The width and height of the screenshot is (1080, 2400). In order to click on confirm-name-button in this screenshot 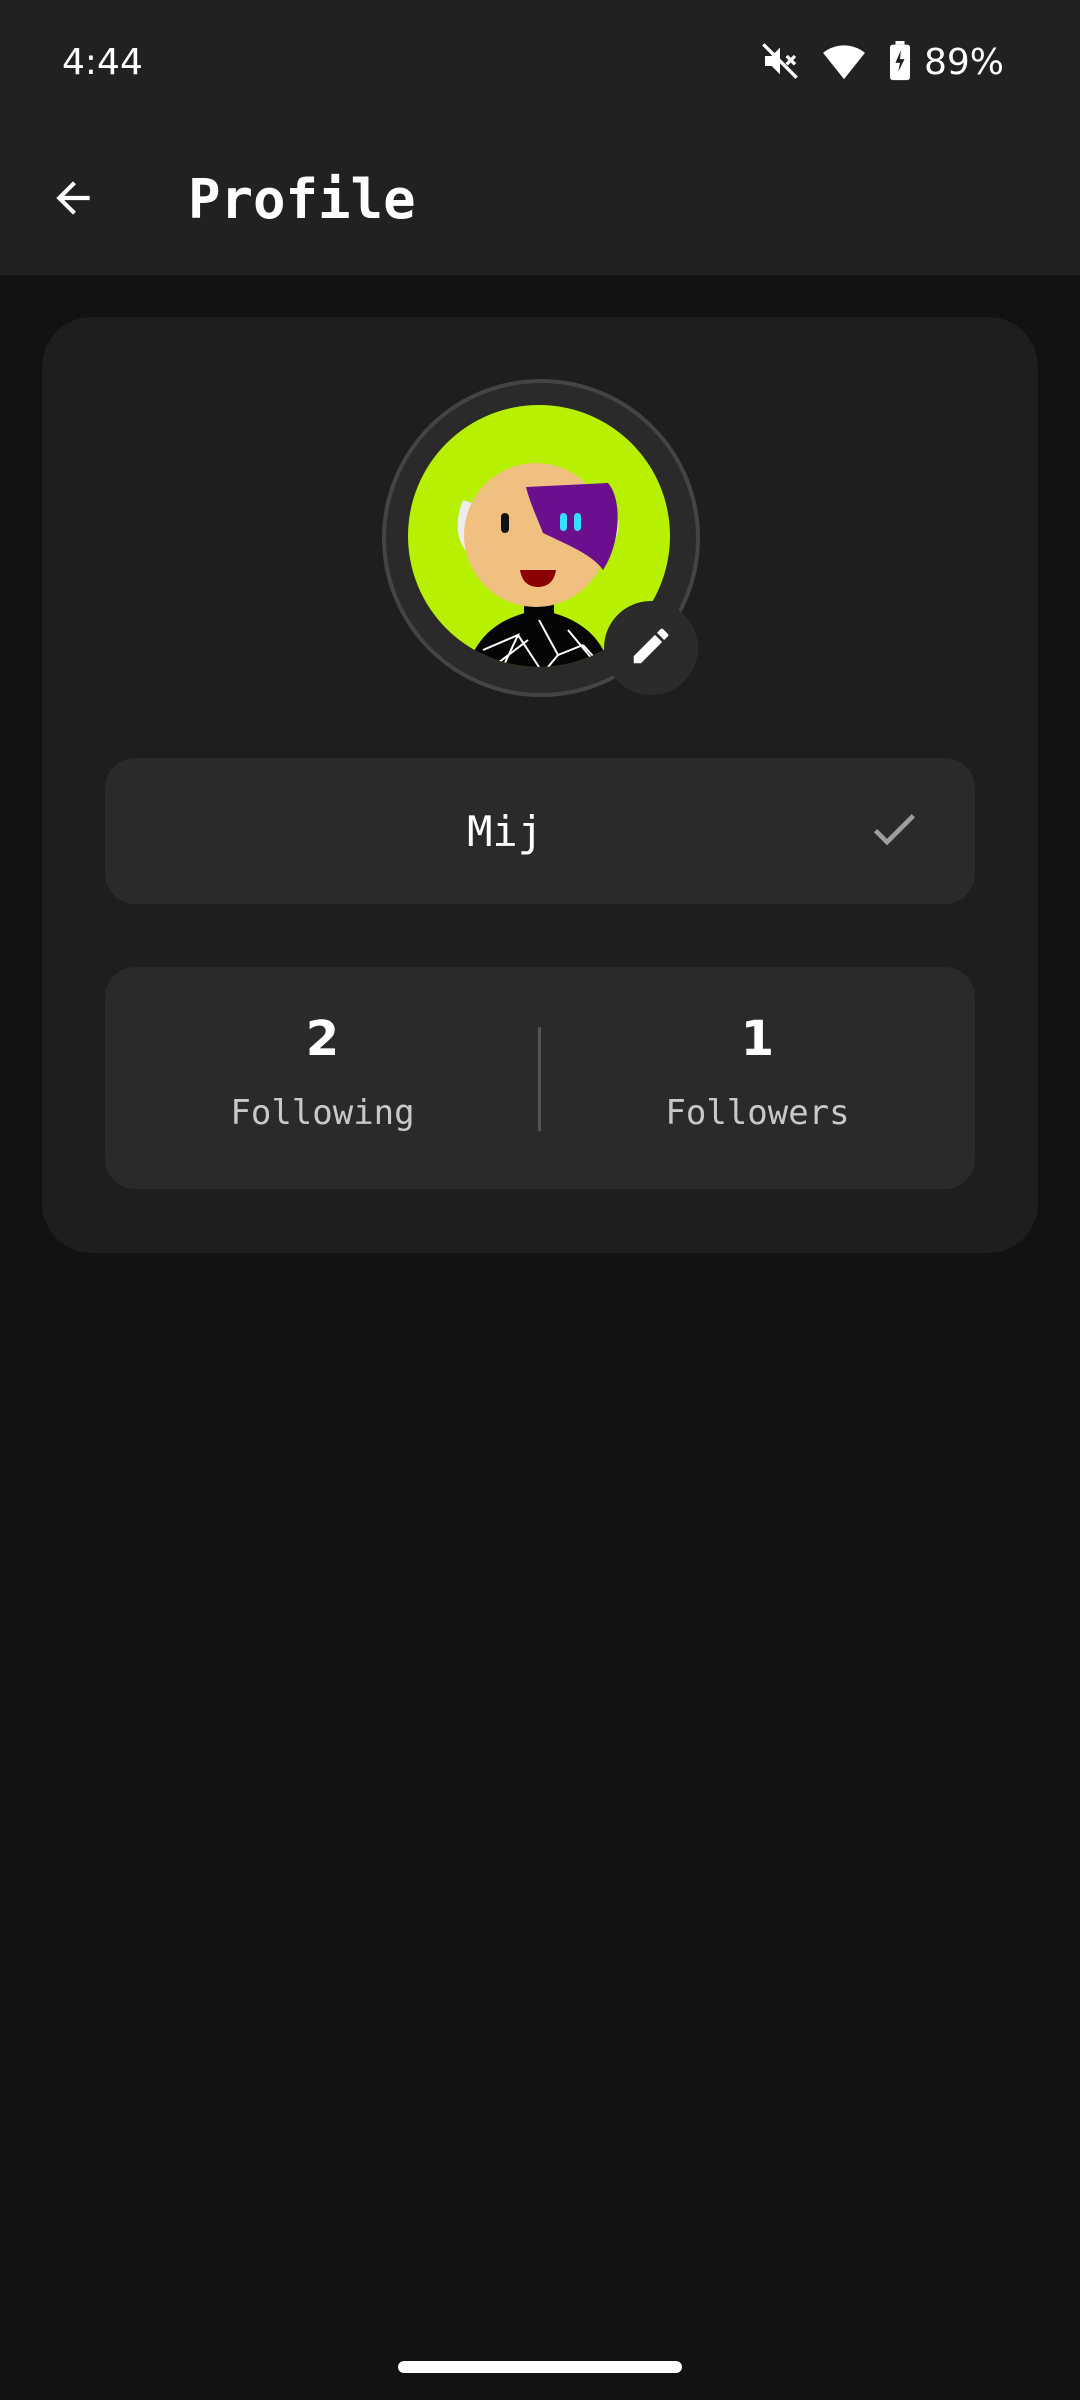, I will do `click(894, 831)`.